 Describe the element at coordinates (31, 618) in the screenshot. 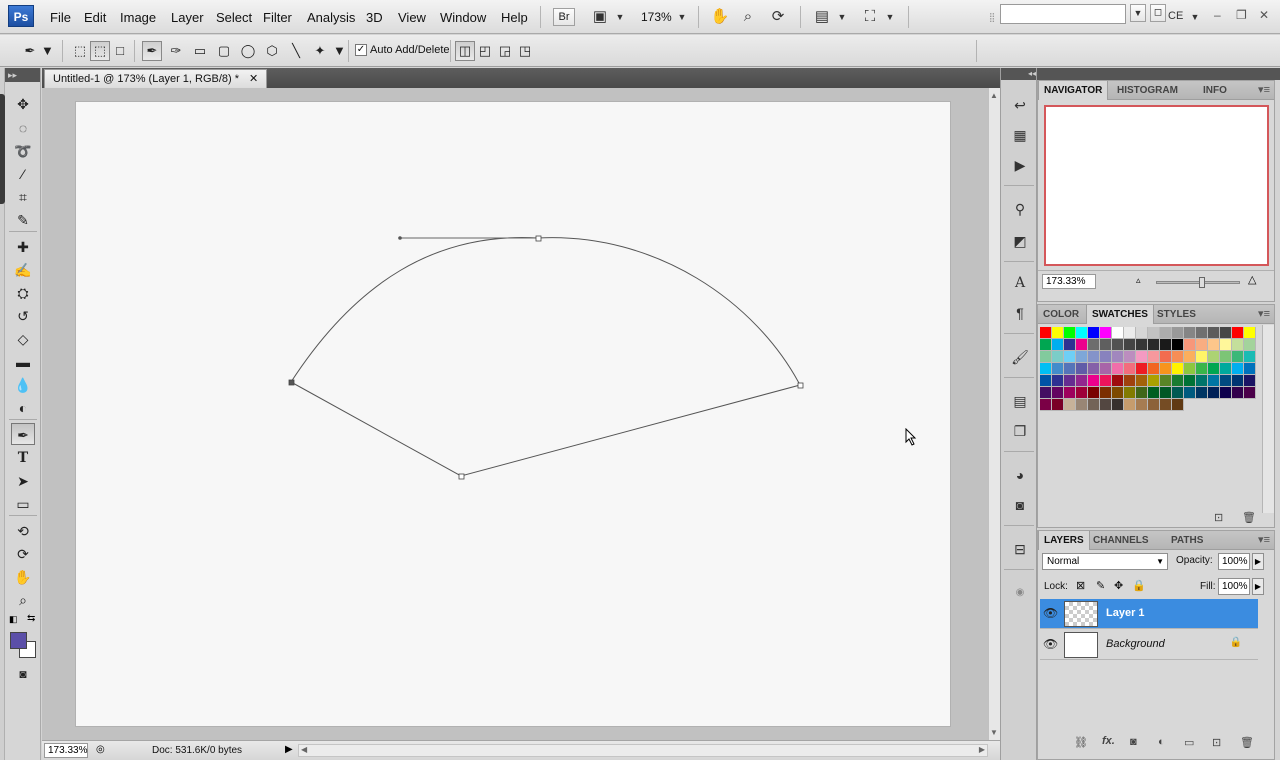

I see `swap-colors-icon: ⇆` at that location.